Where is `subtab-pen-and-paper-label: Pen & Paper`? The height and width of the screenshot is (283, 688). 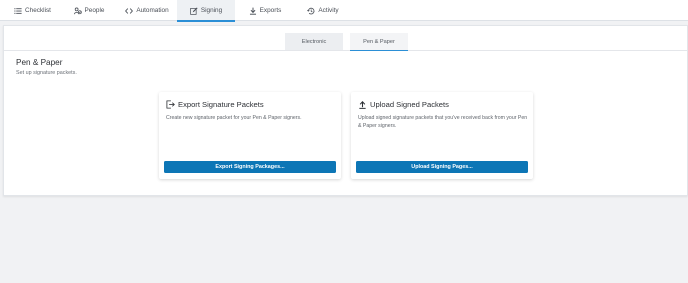
subtab-pen-and-paper-label: Pen & Paper is located at coordinates (379, 41).